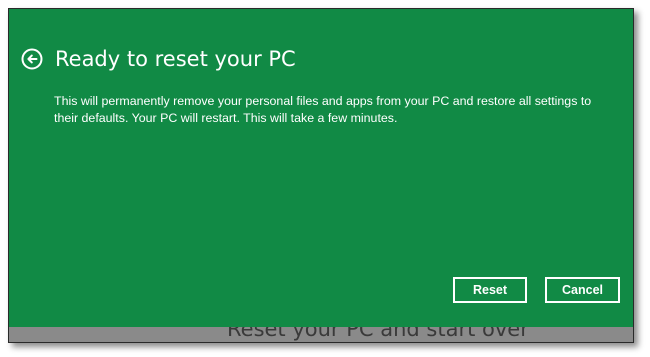  Describe the element at coordinates (175, 59) in the screenshot. I see `dialog-title: Ready to reset your PC` at that location.